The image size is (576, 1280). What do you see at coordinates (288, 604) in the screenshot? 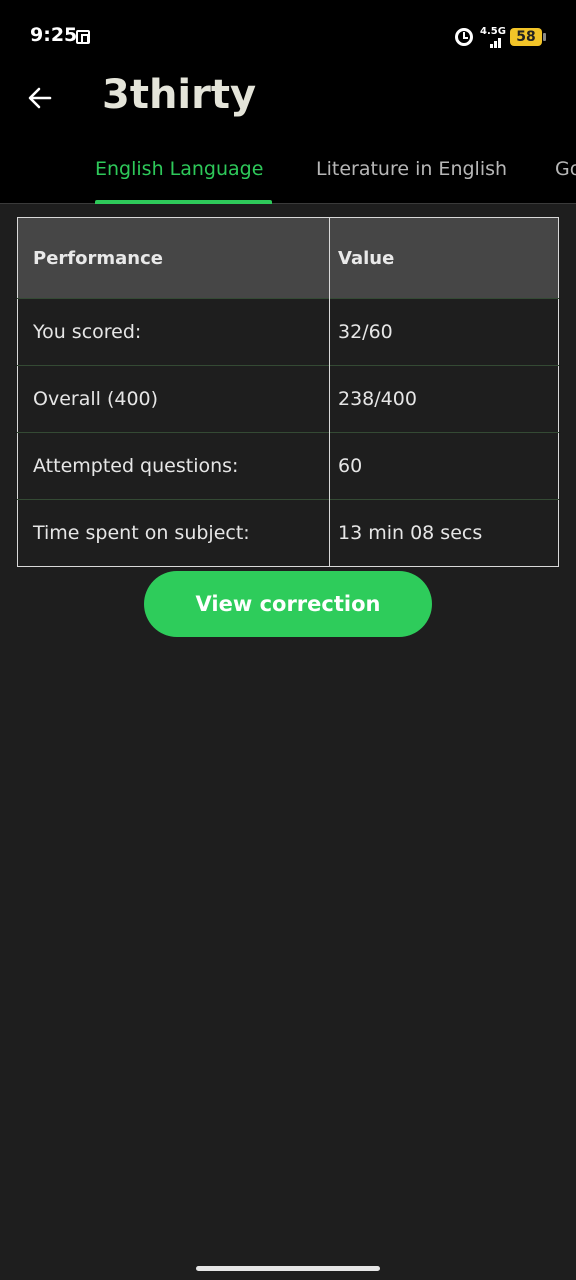
I see `view-correction-button: View correction` at bounding box center [288, 604].